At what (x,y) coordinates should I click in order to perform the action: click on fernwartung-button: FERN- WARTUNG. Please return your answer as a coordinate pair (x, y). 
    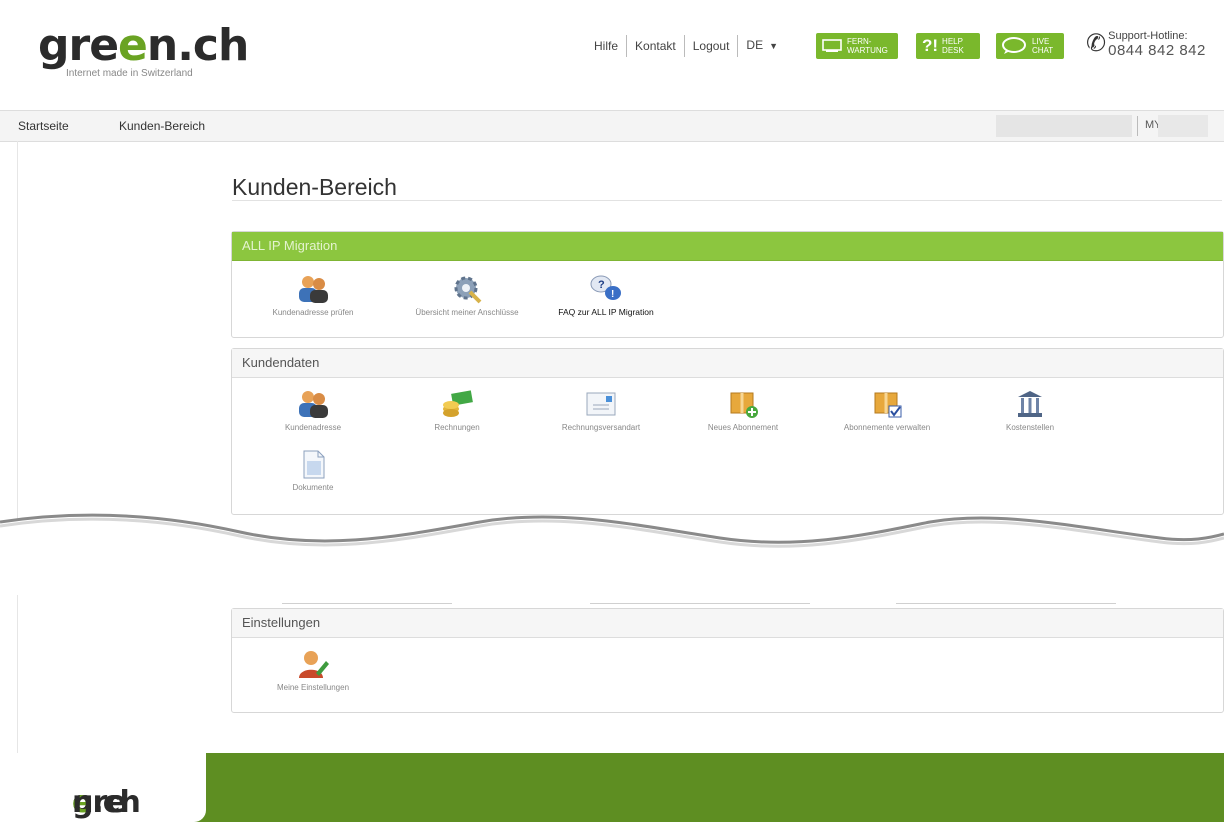
    Looking at the image, I should click on (857, 46).